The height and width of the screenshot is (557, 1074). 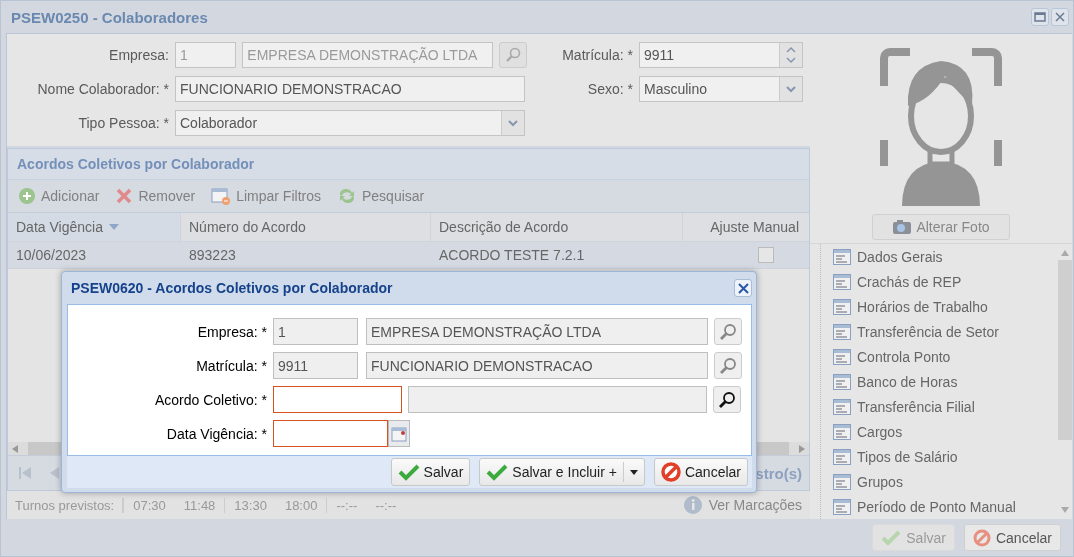 I want to click on dialog-title: PSEW0620 - Acordos Coletivos por Colaborador, so click(x=232, y=288).